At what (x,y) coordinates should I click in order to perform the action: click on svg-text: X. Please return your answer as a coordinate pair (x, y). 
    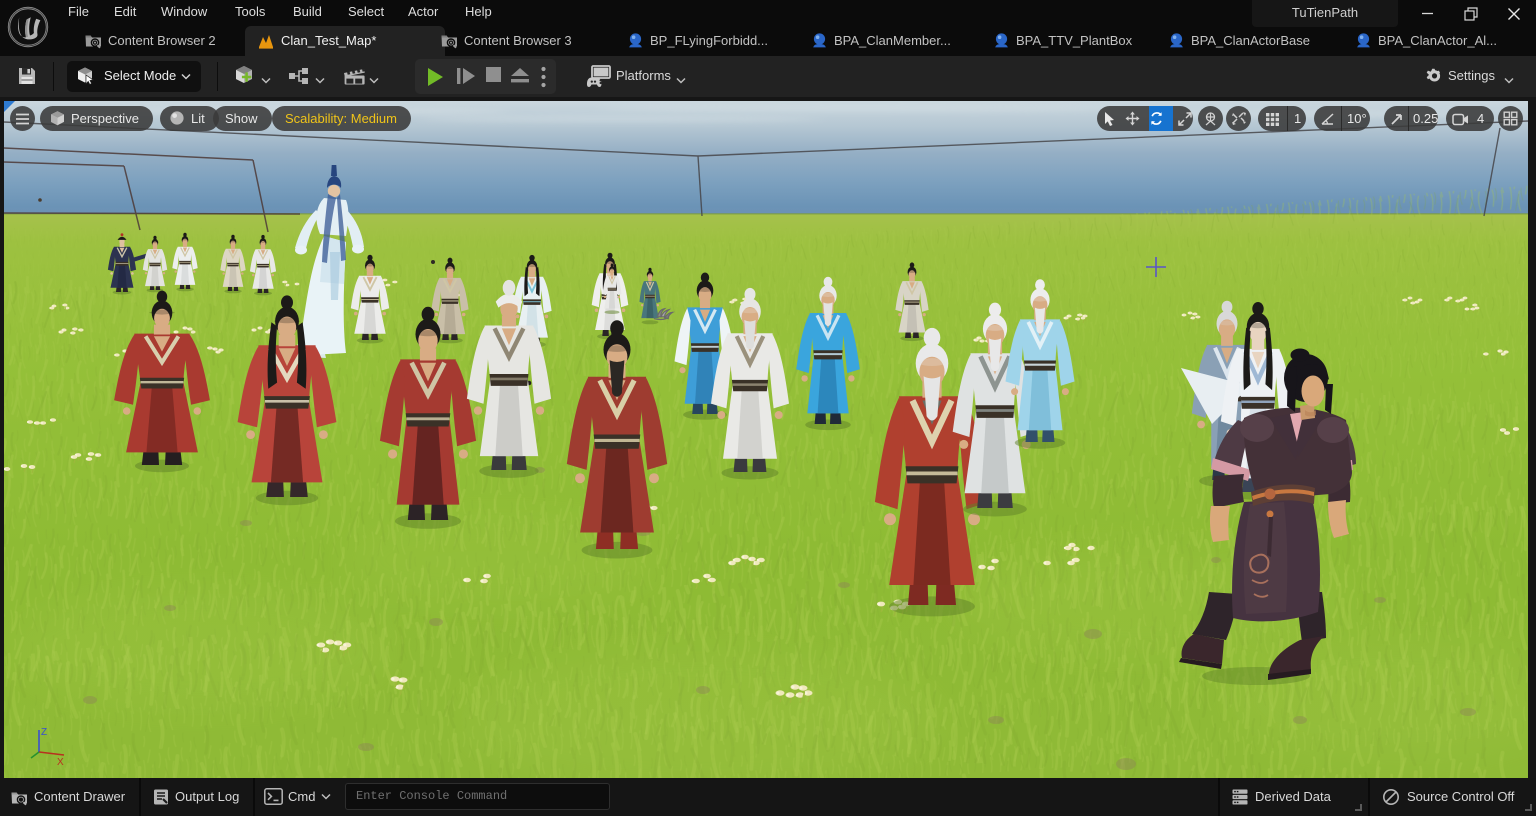
    Looking at the image, I should click on (60, 762).